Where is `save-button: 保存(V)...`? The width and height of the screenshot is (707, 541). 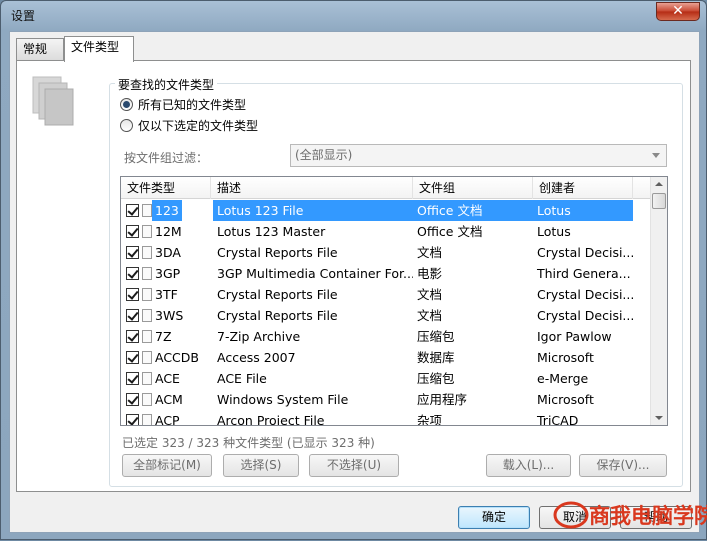
save-button: 保存(V)... is located at coordinates (623, 465).